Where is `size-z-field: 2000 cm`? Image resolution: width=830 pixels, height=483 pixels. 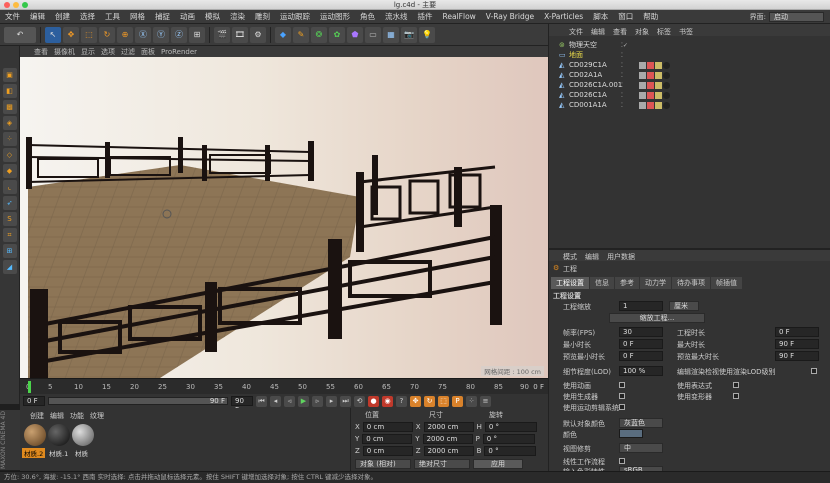 size-z-field: 2000 cm is located at coordinates (448, 451).